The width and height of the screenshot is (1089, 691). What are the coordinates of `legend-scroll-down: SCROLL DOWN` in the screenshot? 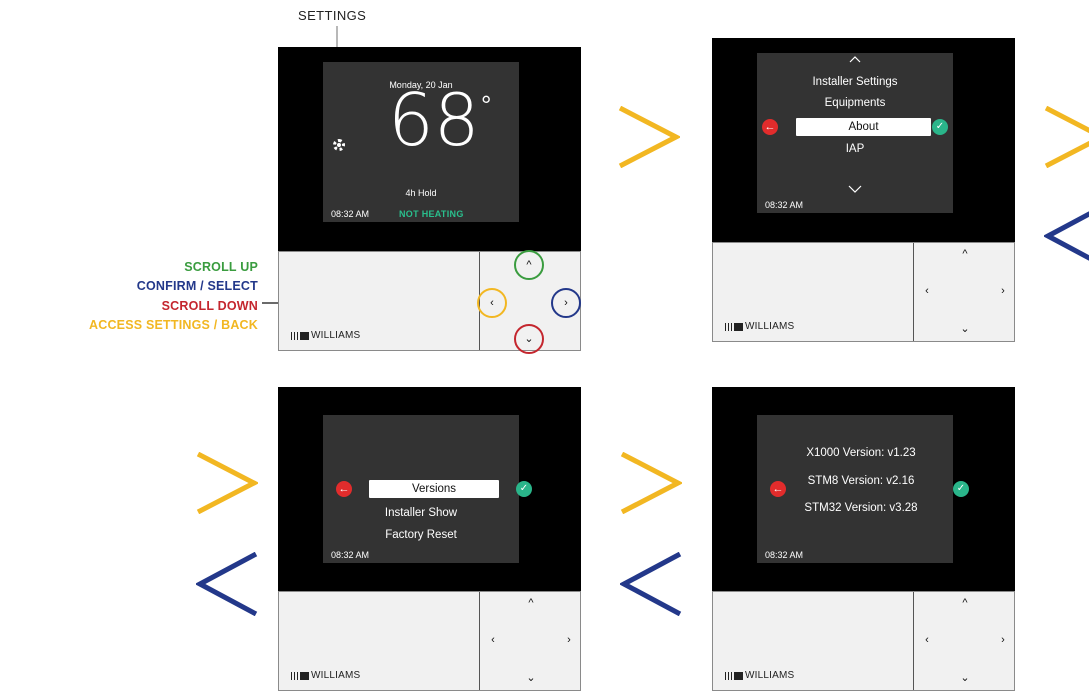 It's located at (209, 306).